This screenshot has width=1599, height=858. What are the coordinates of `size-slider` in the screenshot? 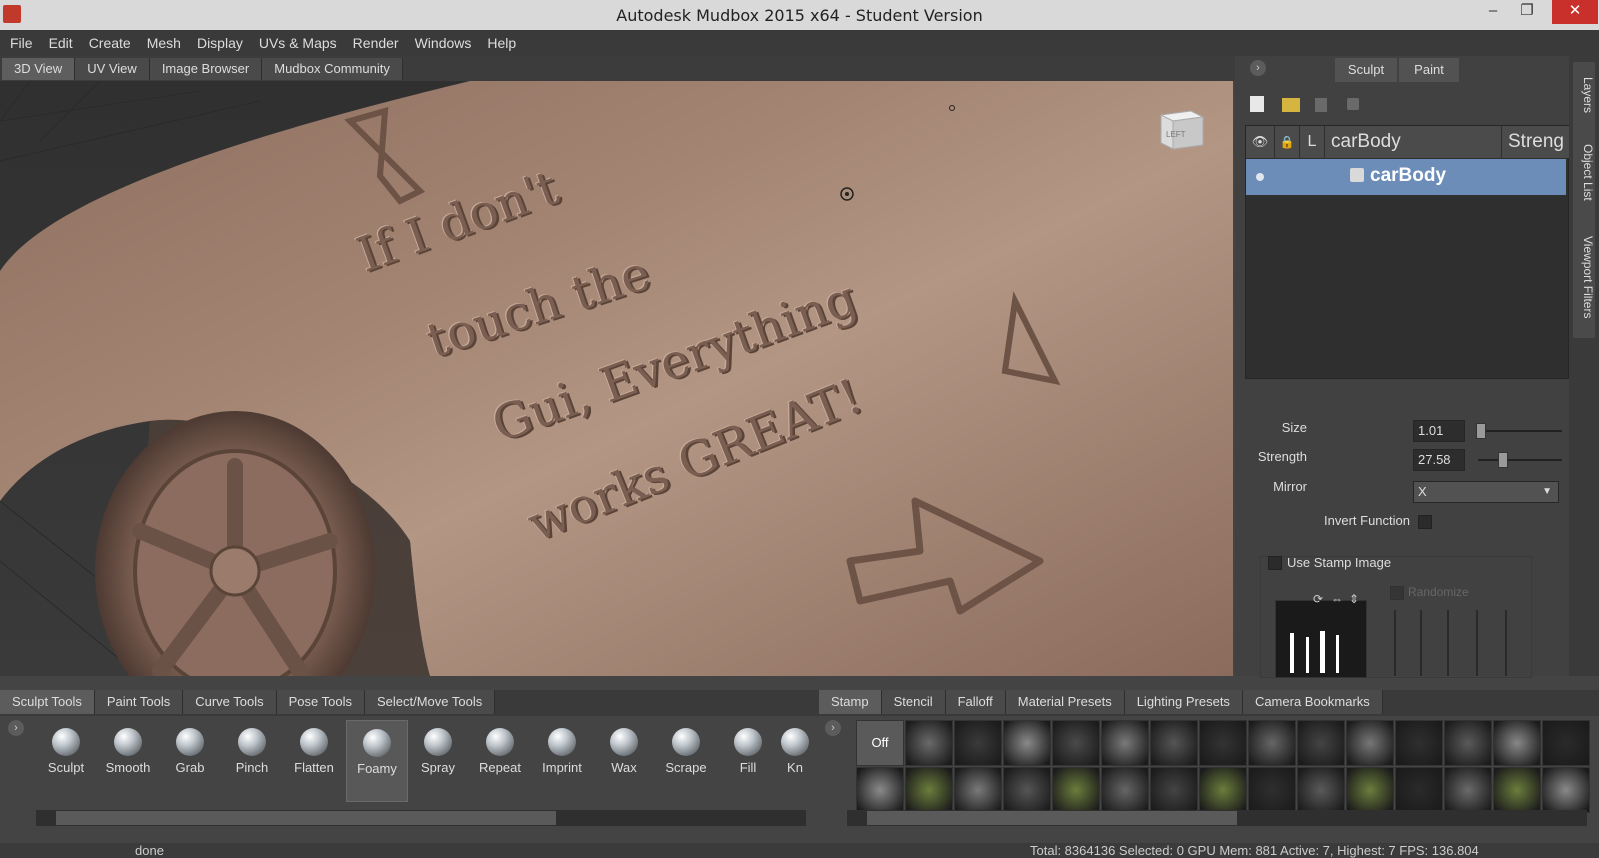 It's located at (1520, 431).